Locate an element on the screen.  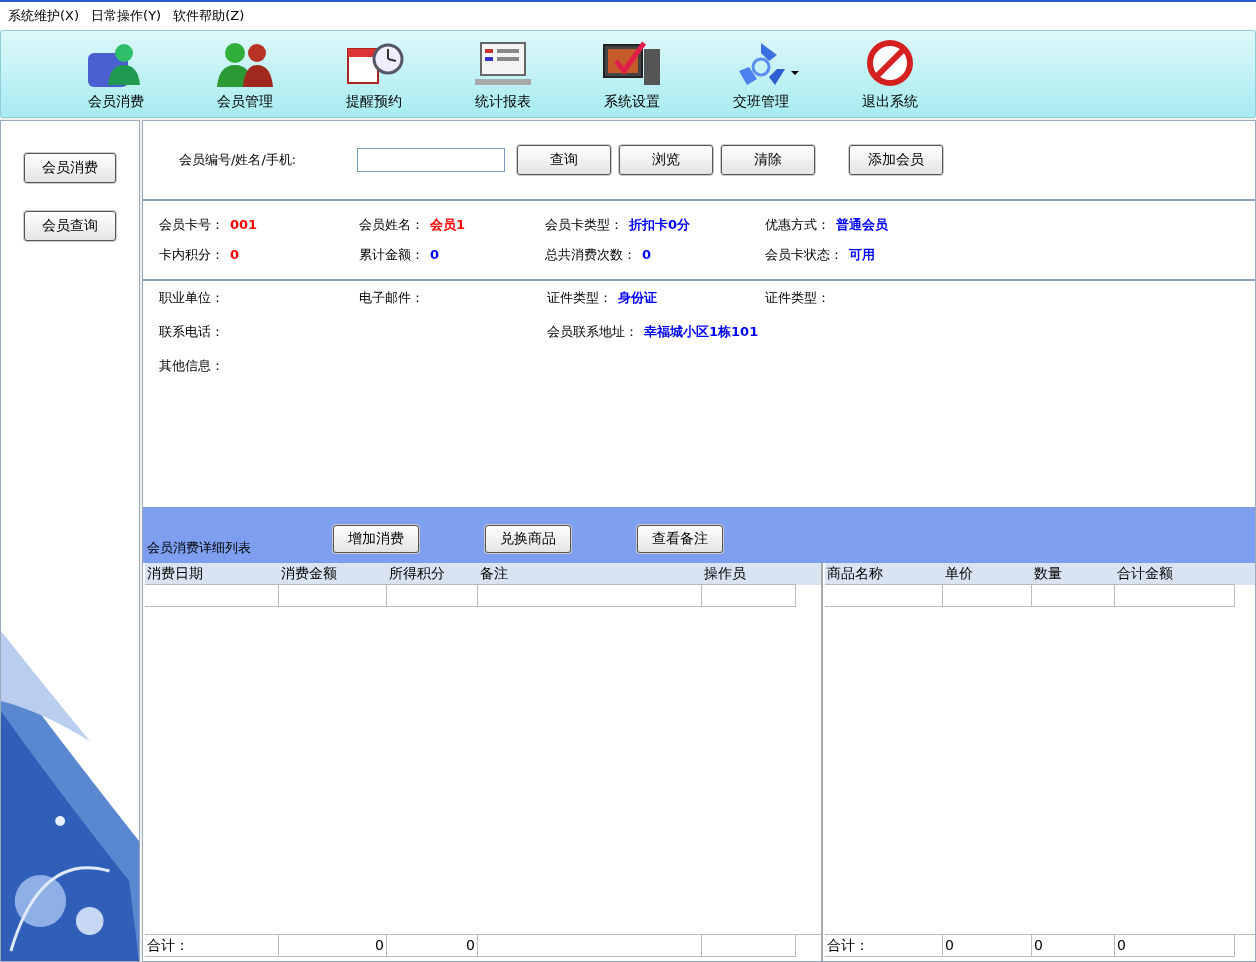
toolbar-button: 提醒预约 is located at coordinates (373, 74).